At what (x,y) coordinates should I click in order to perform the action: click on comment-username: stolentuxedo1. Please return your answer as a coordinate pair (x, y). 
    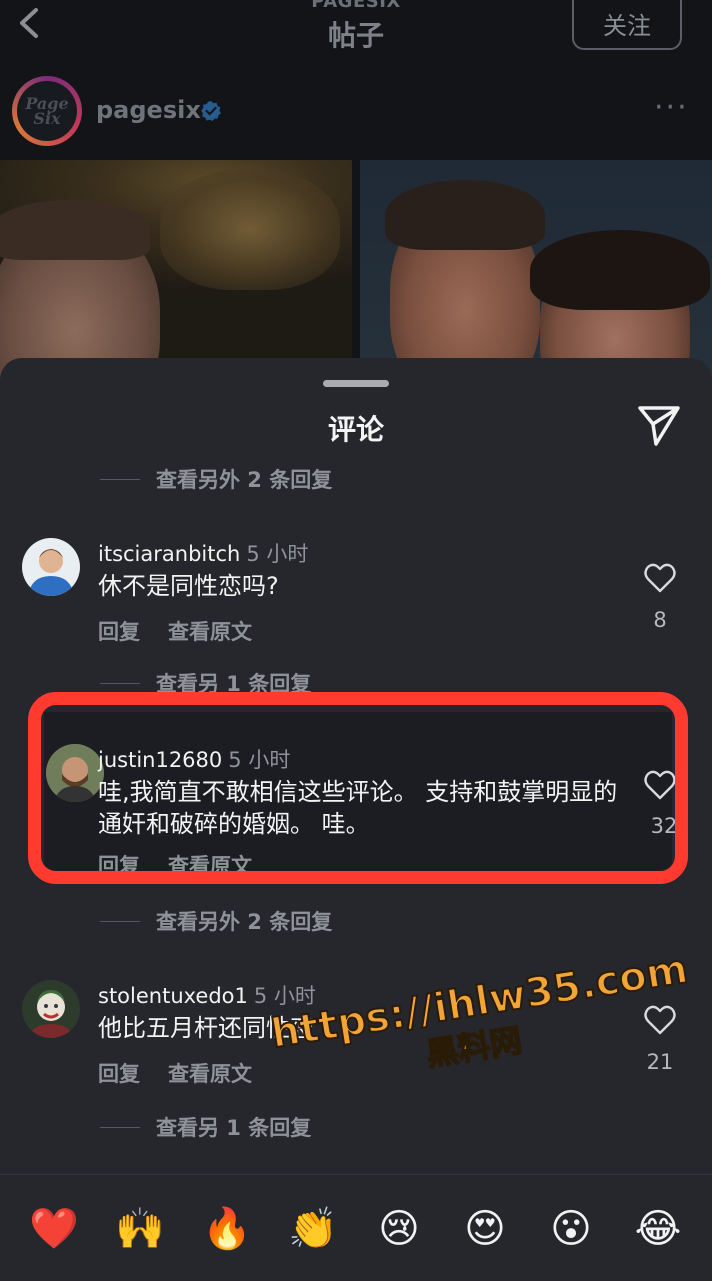
    Looking at the image, I should click on (173, 996).